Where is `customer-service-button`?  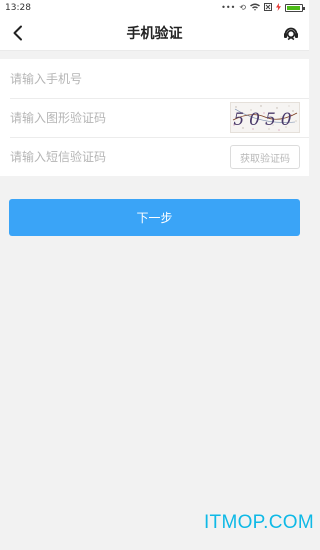
customer-service-button is located at coordinates (291, 33).